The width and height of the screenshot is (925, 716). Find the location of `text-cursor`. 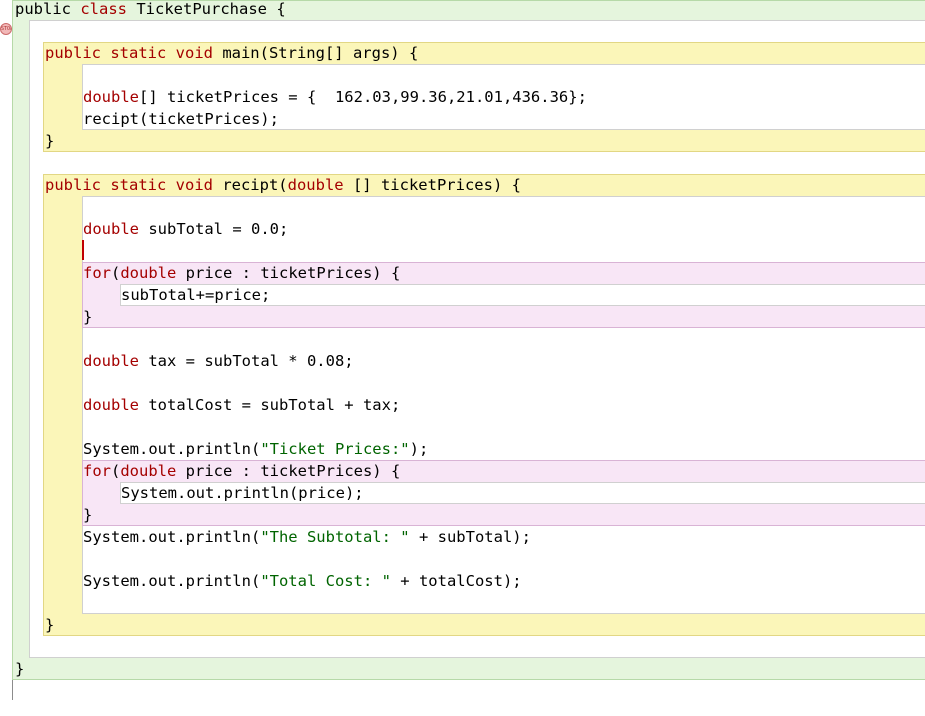

text-cursor is located at coordinates (83, 250).